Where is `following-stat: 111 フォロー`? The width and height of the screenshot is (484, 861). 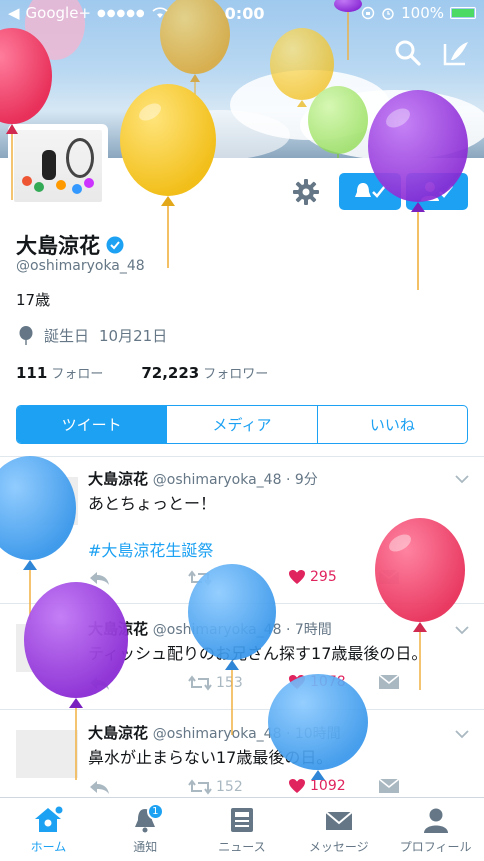 following-stat: 111 フォロー is located at coordinates (59, 372).